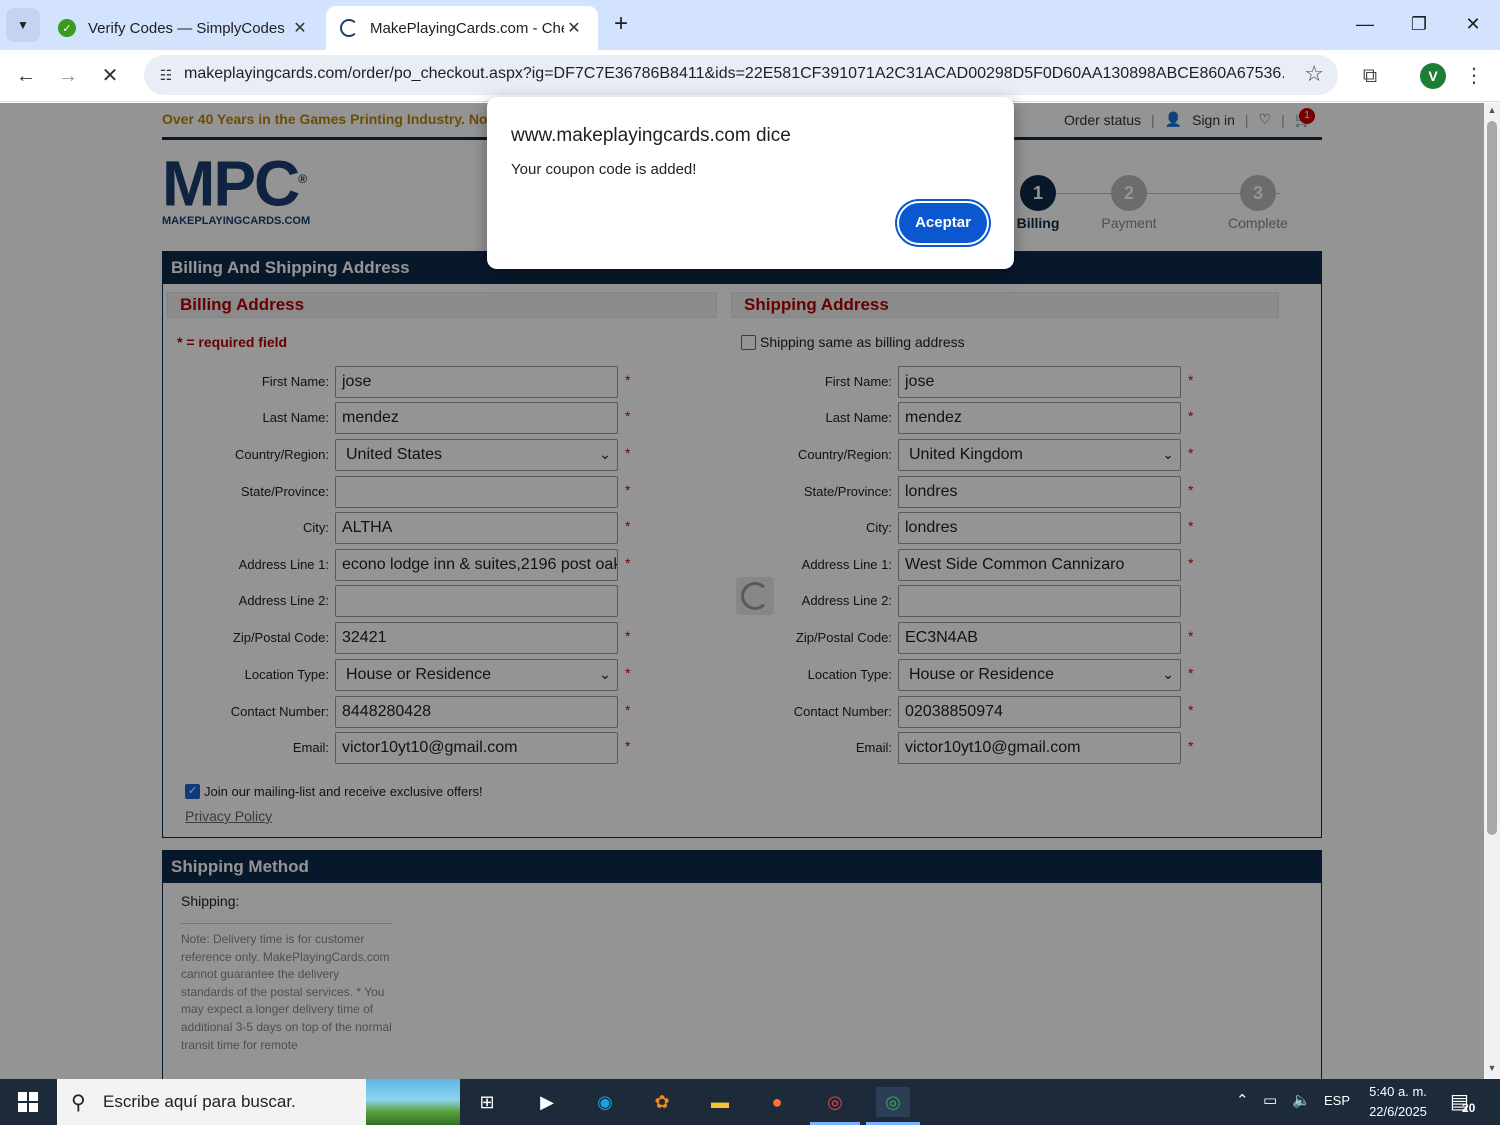  What do you see at coordinates (68, 76) in the screenshot?
I see `forward-arrow-icon: →` at bounding box center [68, 76].